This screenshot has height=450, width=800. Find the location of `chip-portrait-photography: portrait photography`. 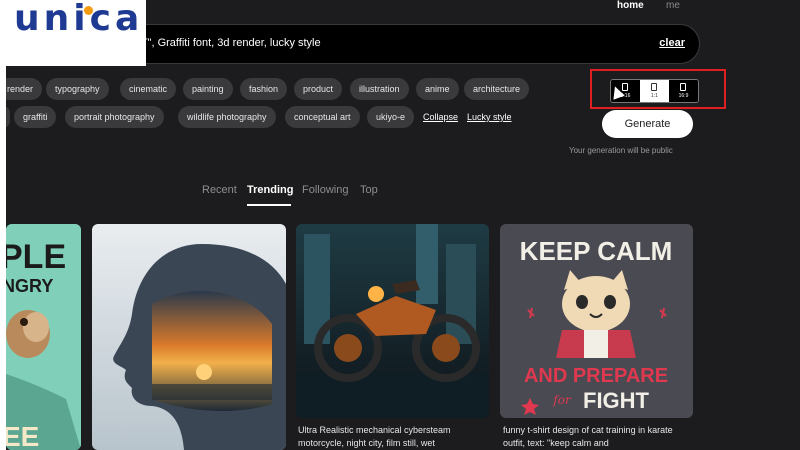

chip-portrait-photography: portrait photography is located at coordinates (114, 117).